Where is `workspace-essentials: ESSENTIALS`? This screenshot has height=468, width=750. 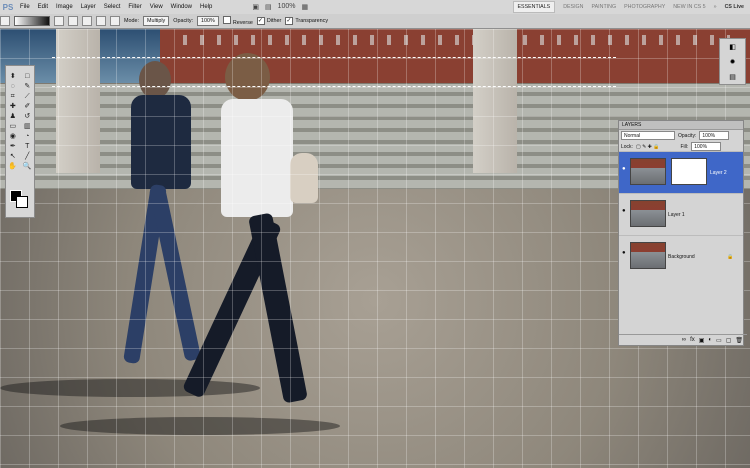 workspace-essentials: ESSENTIALS is located at coordinates (534, 7).